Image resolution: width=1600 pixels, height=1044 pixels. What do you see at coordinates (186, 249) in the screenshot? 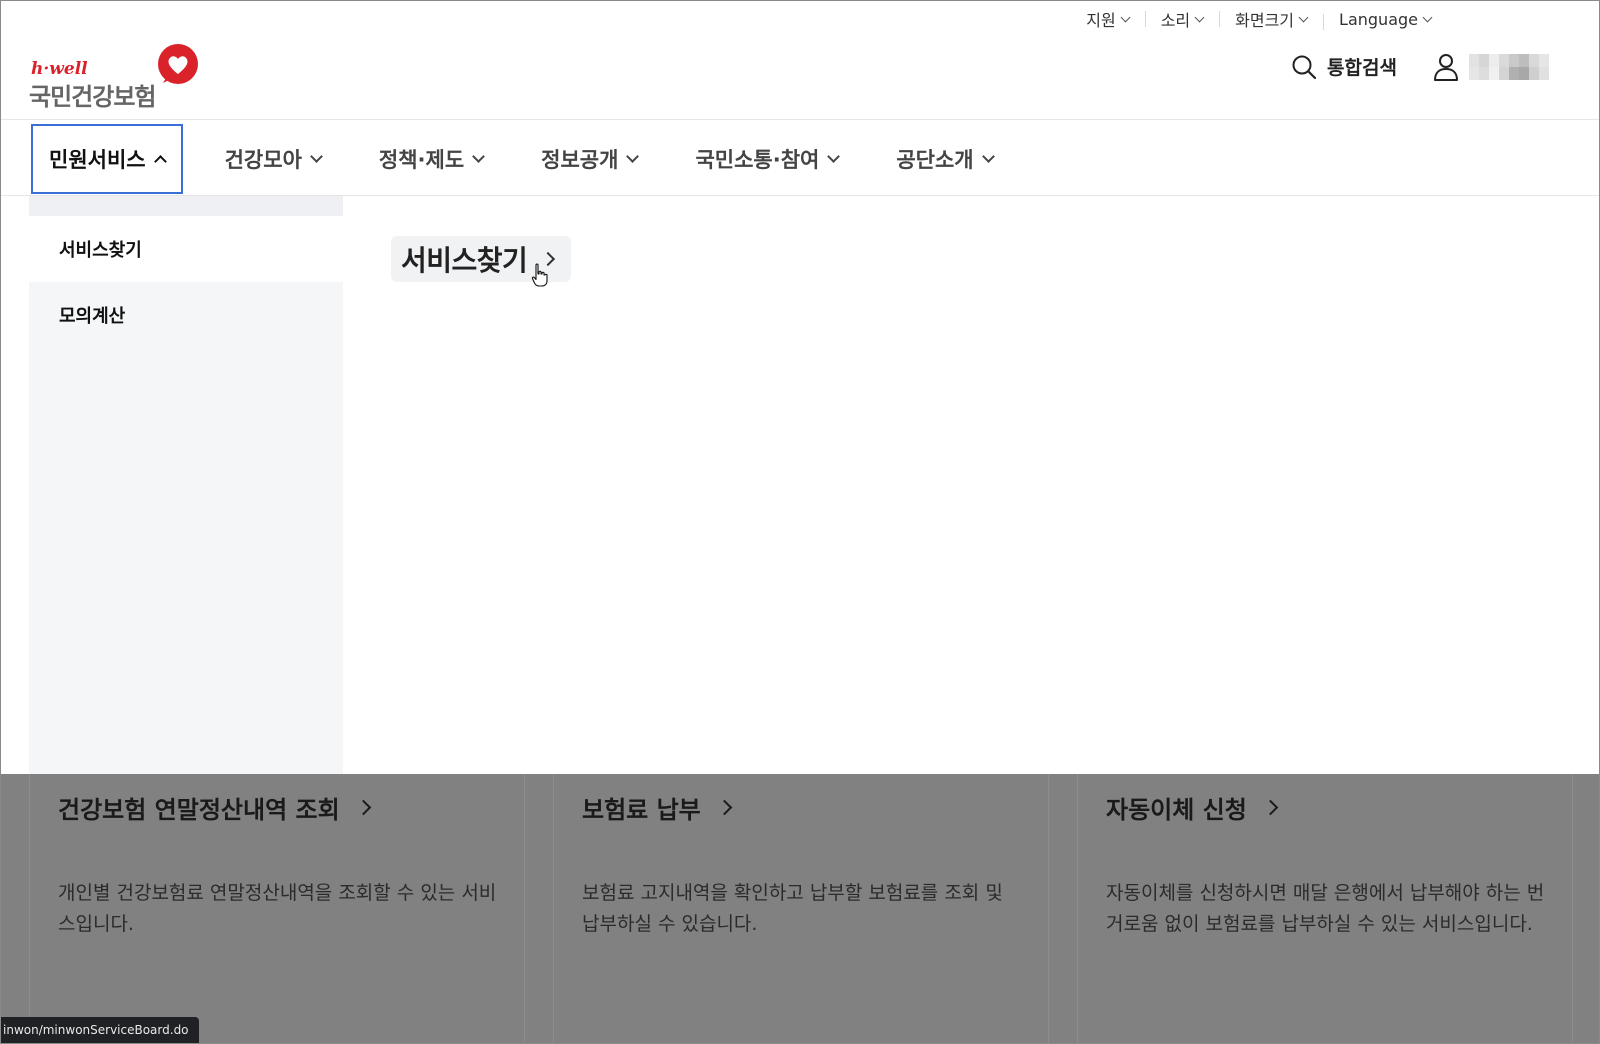
I see `submenu-item-find-service: 서비스찾기` at bounding box center [186, 249].